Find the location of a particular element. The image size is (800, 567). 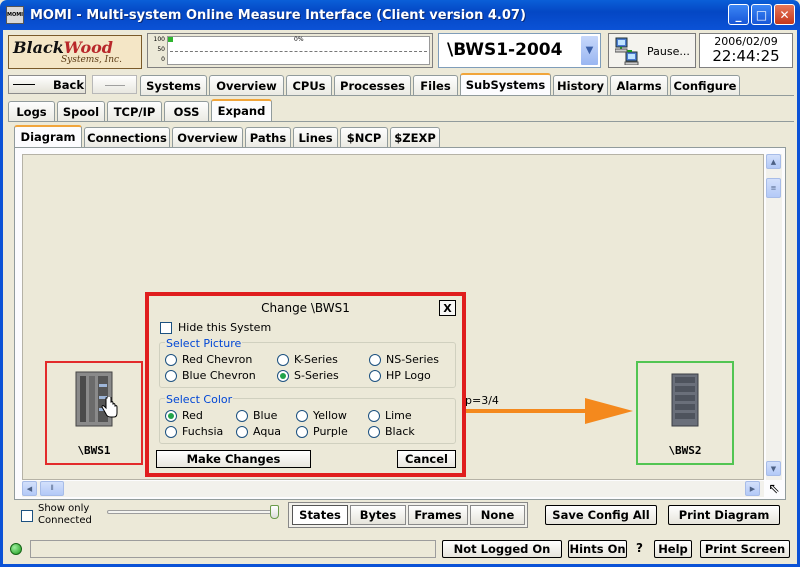

logo-subtitle: Systems, Inc. is located at coordinates (91, 60).